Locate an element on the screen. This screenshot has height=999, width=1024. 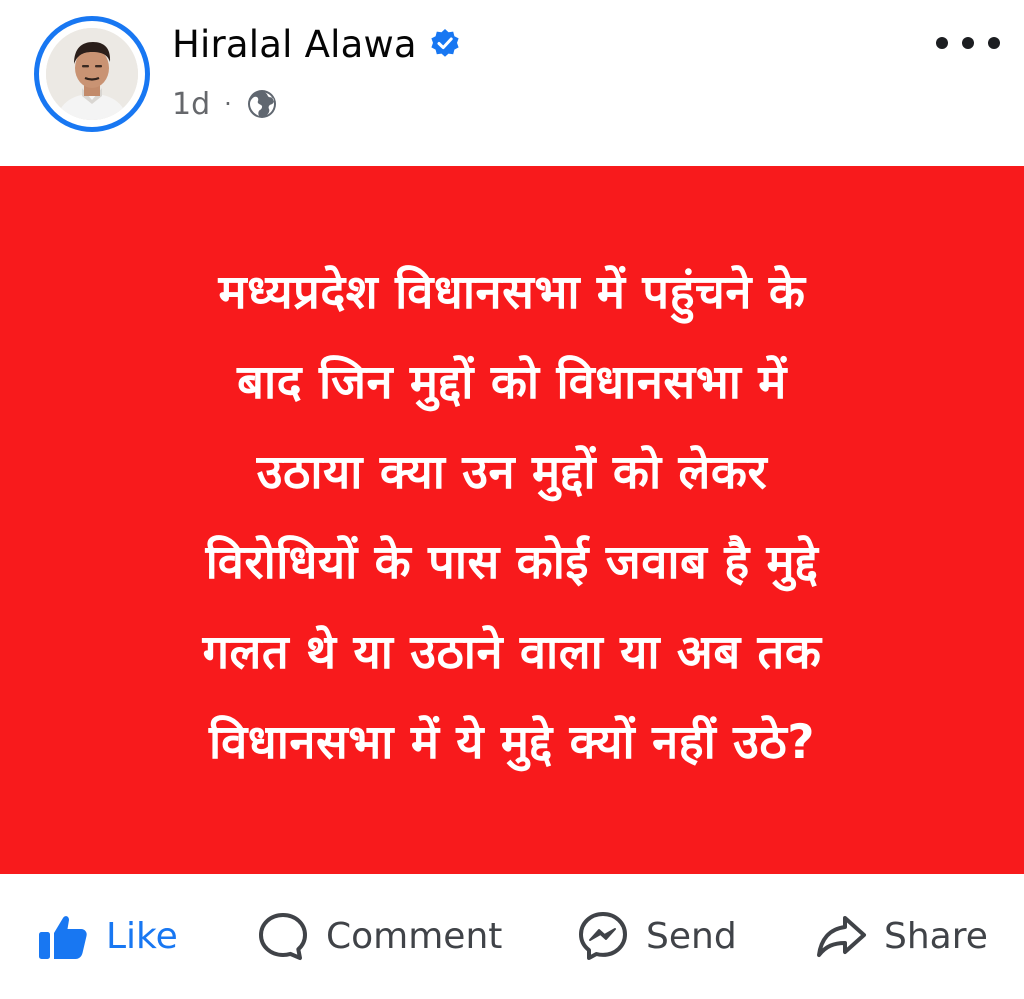
post-line: गलत थे या उठाने वाला या अब तक is located at coordinates (512, 652).